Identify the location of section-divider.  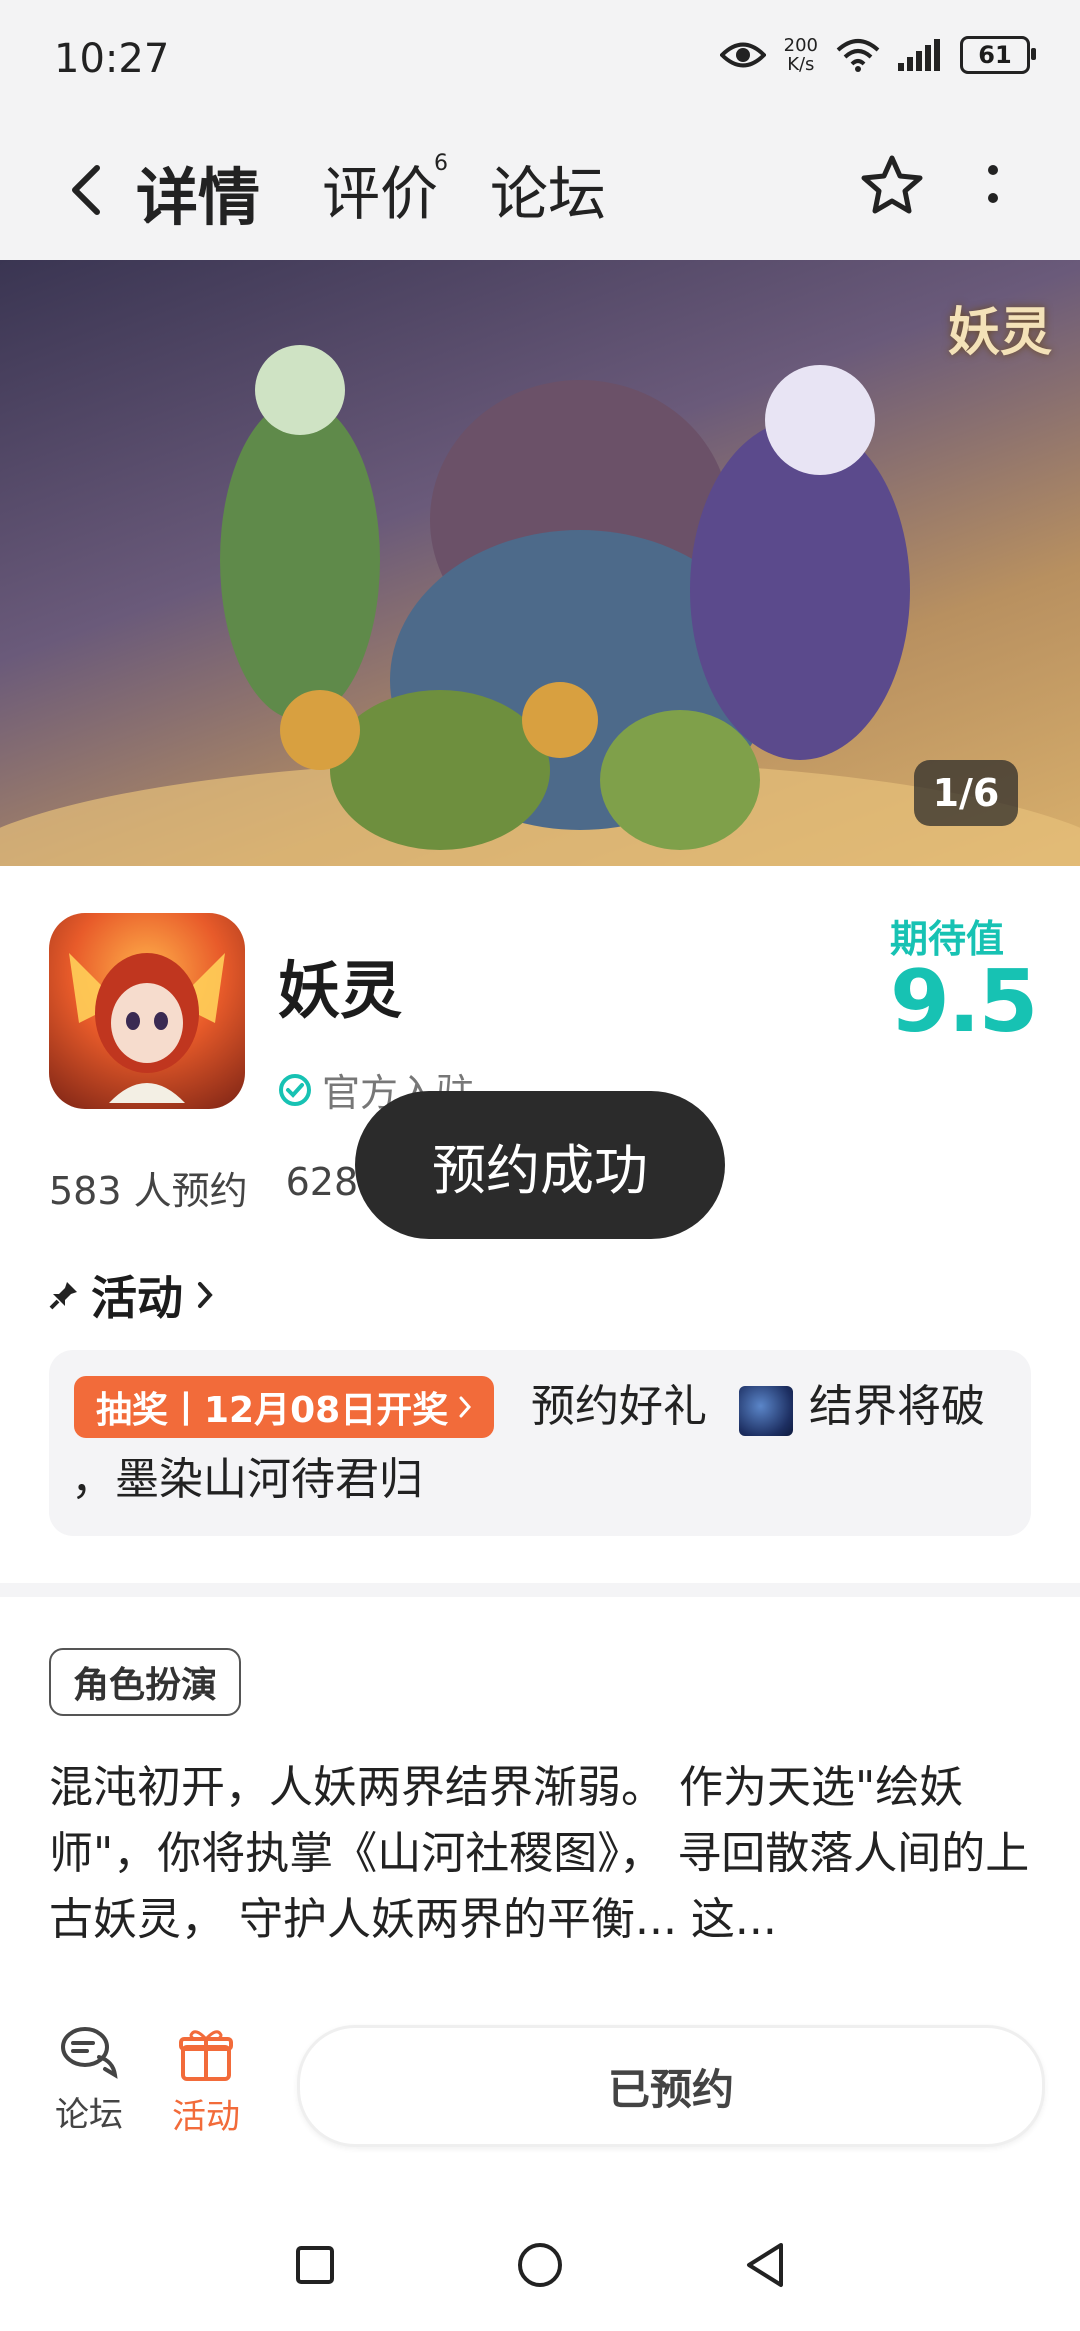
(540, 1590).